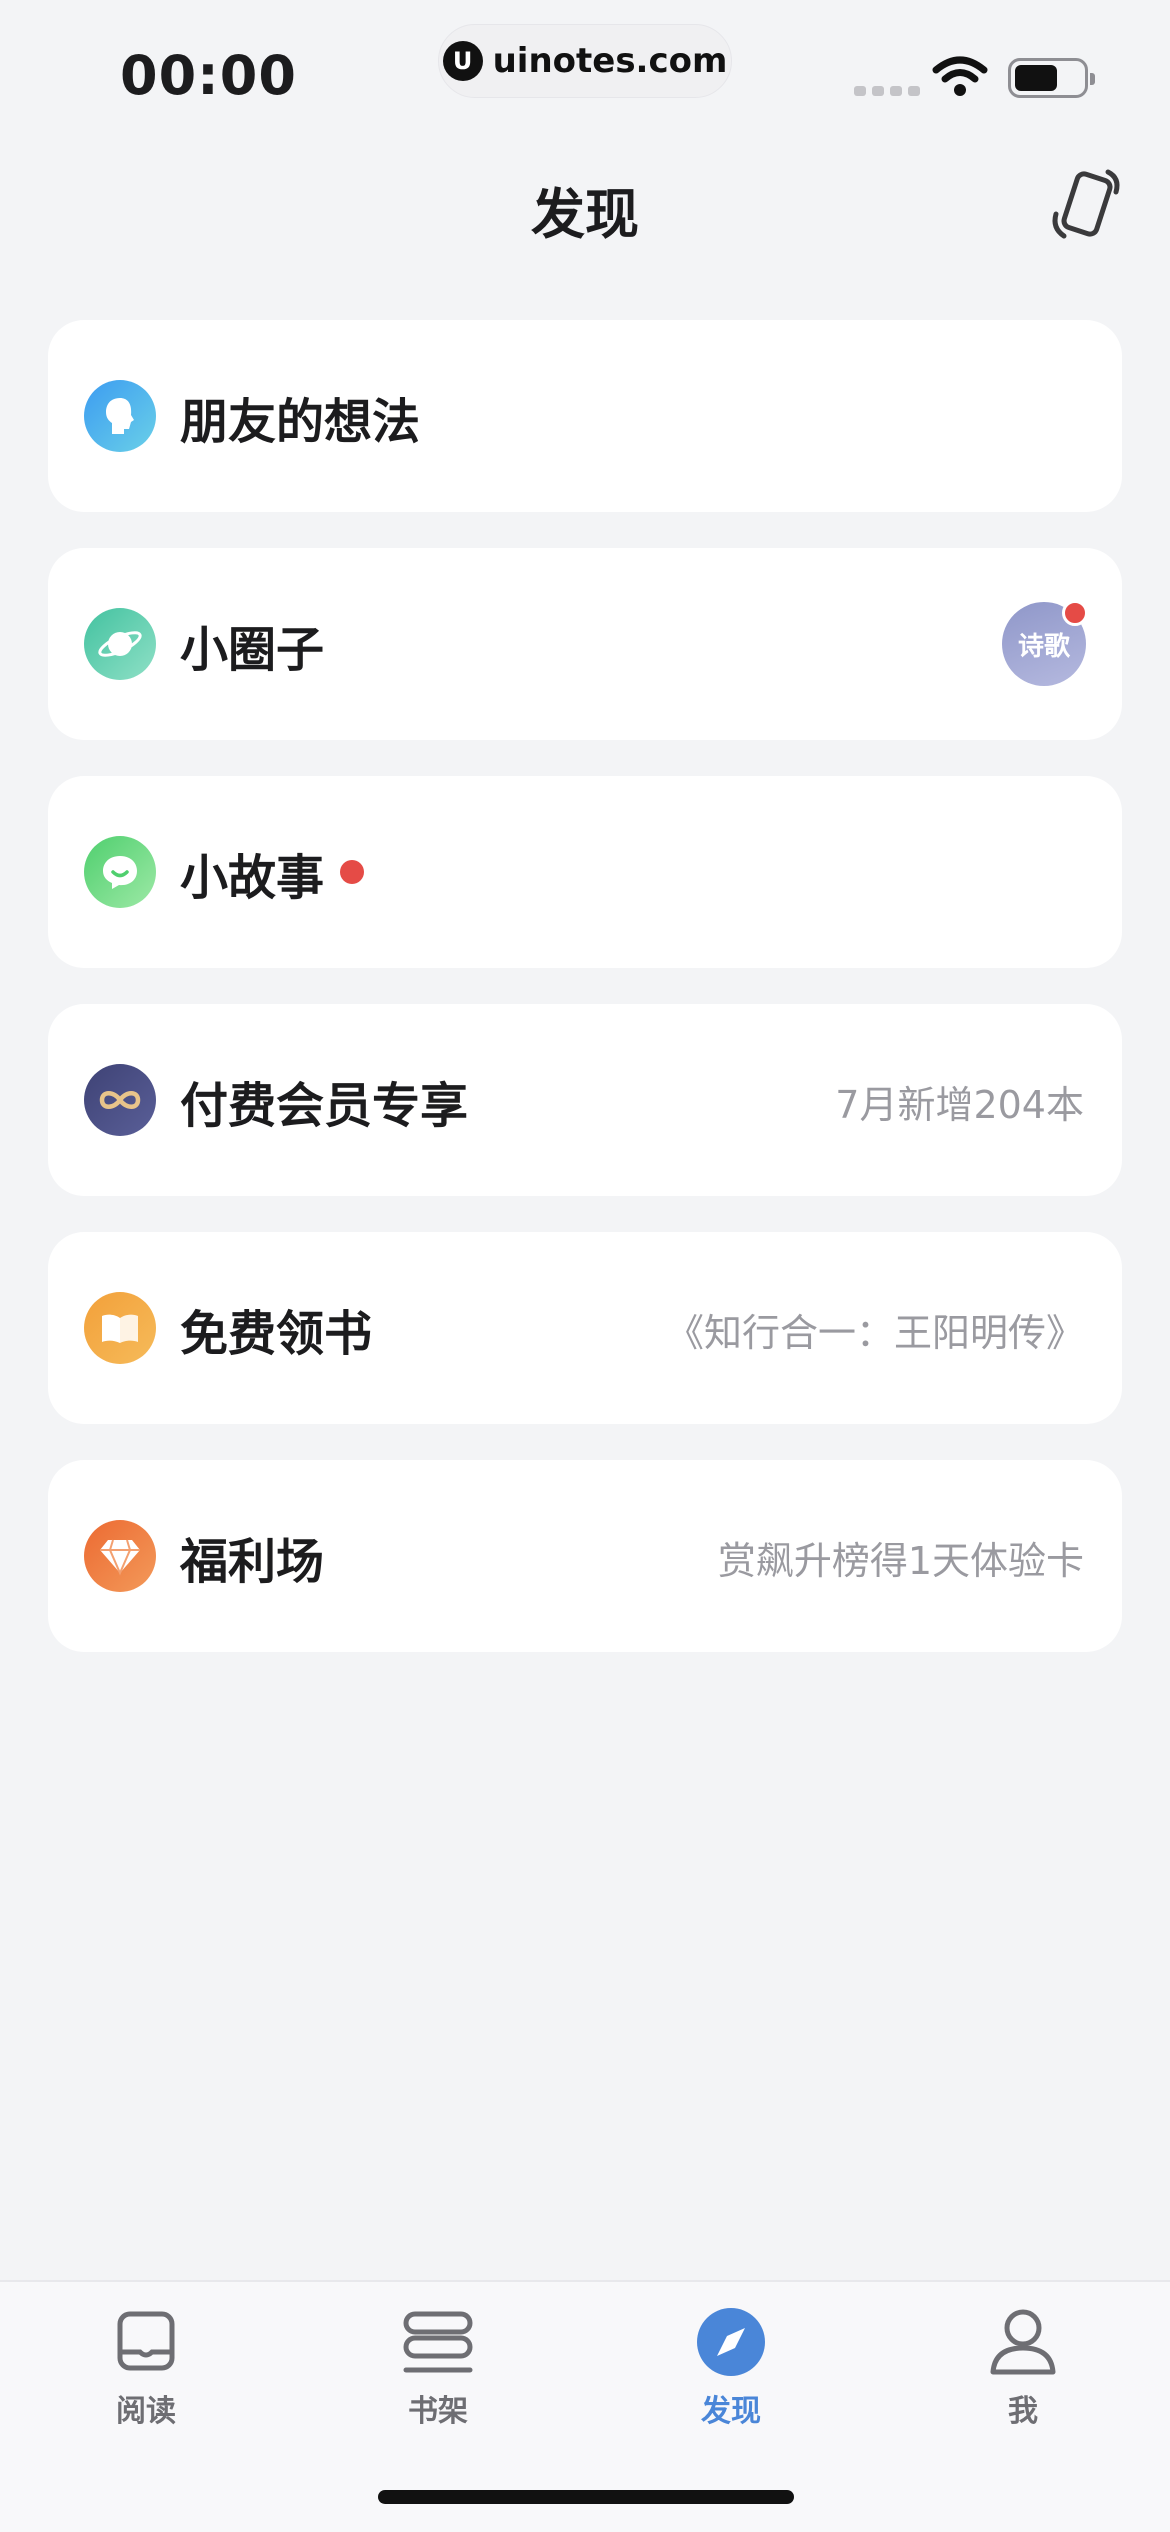  Describe the element at coordinates (1043, 646) in the screenshot. I see `avatar-text: 诗歌` at that location.